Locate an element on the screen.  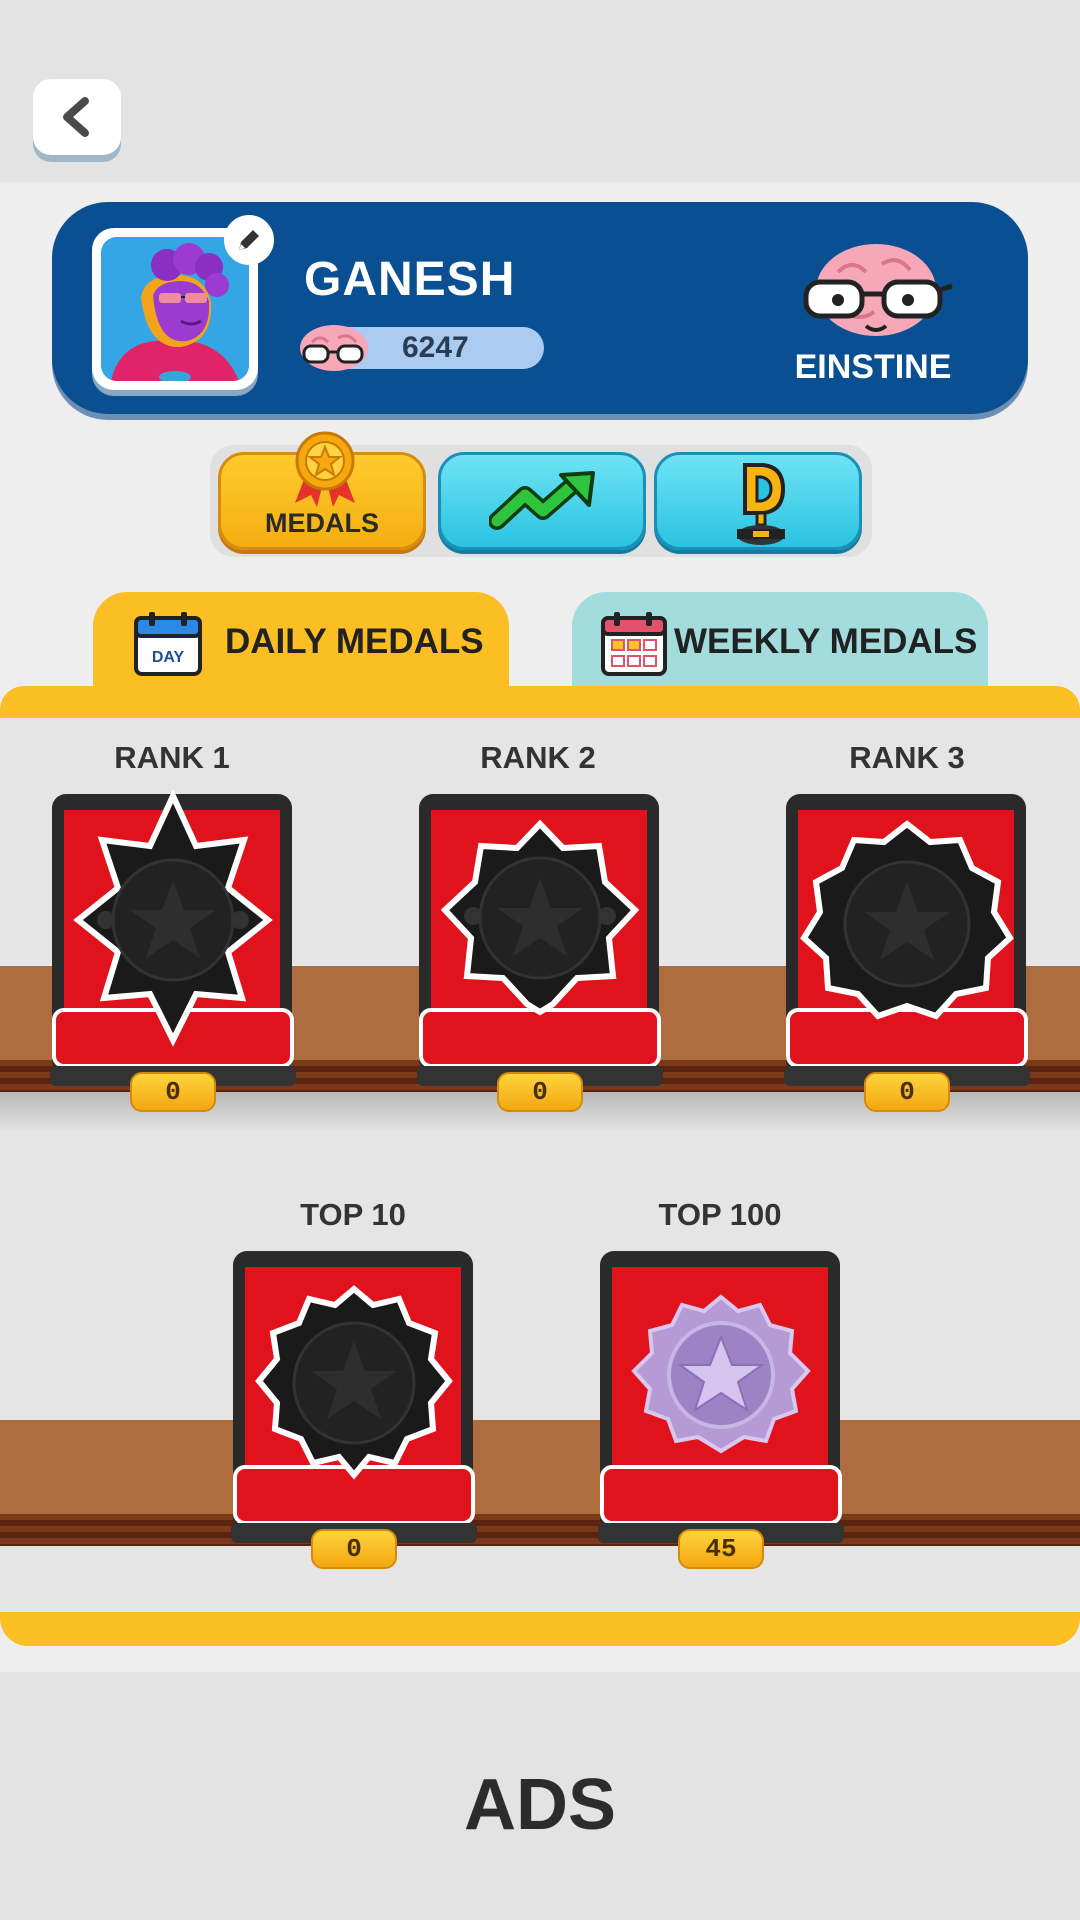
ad-banner: ADS is located at coordinates (540, 1796).